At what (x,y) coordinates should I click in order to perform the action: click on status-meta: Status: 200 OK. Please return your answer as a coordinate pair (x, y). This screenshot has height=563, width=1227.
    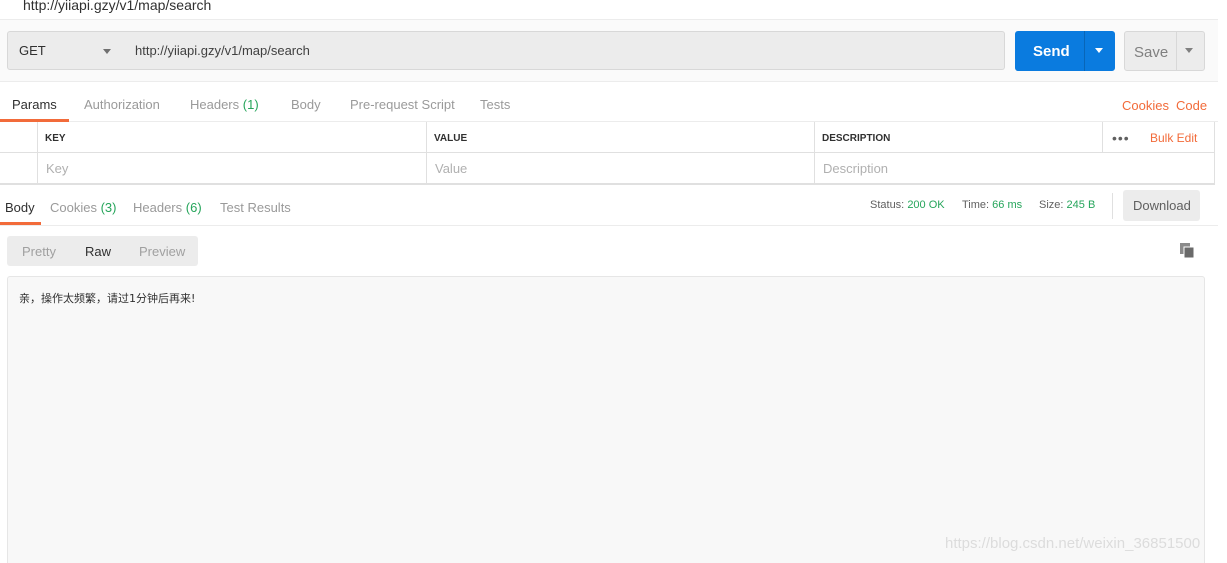
    Looking at the image, I should click on (907, 205).